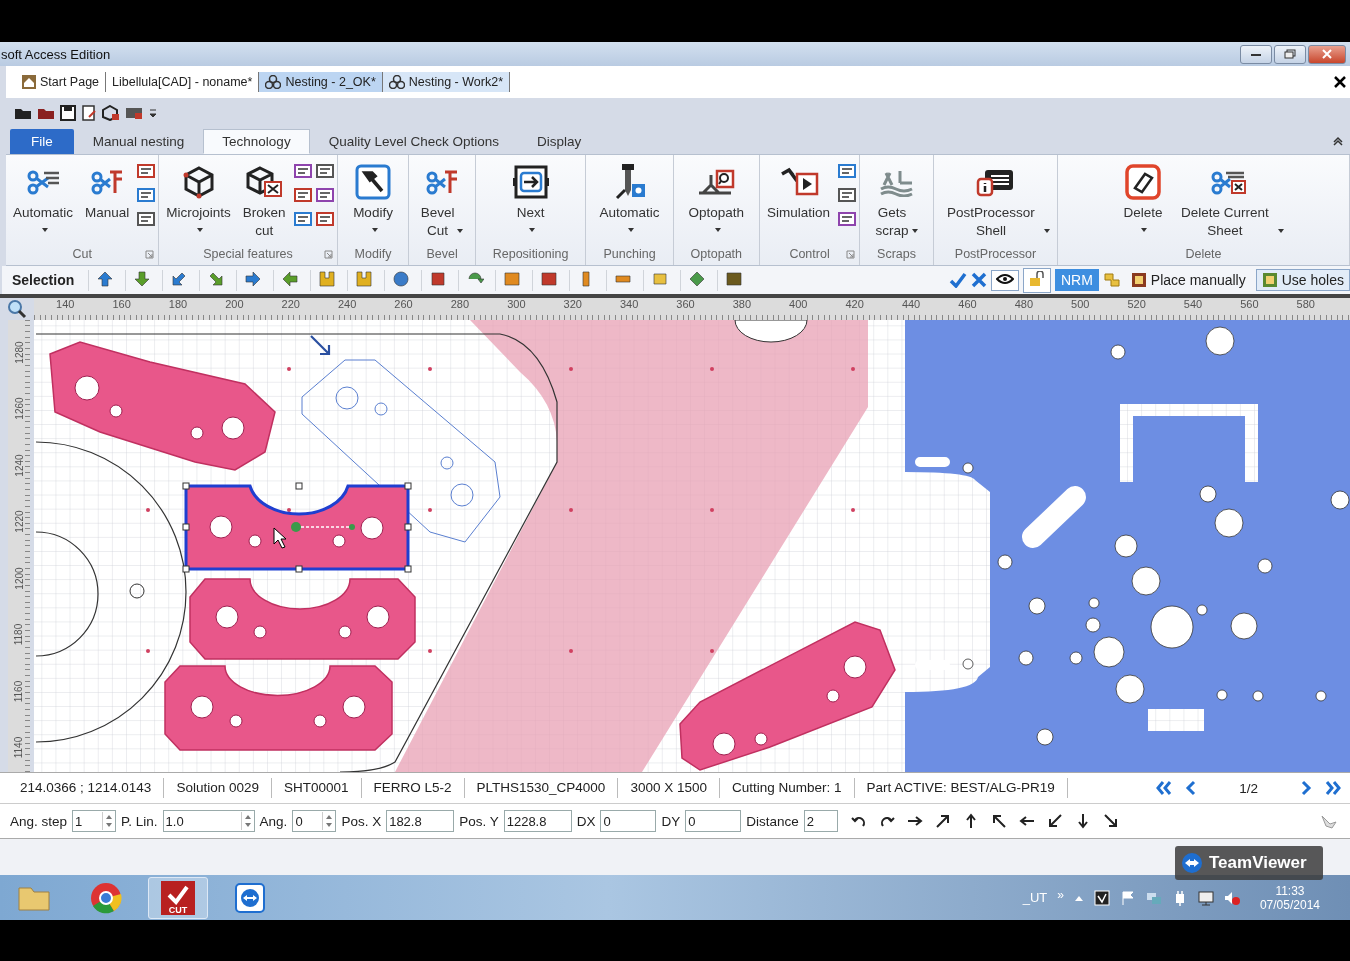 The width and height of the screenshot is (1350, 961). Describe the element at coordinates (799, 199) in the screenshot. I see `ribbon-button: Simulation` at that location.